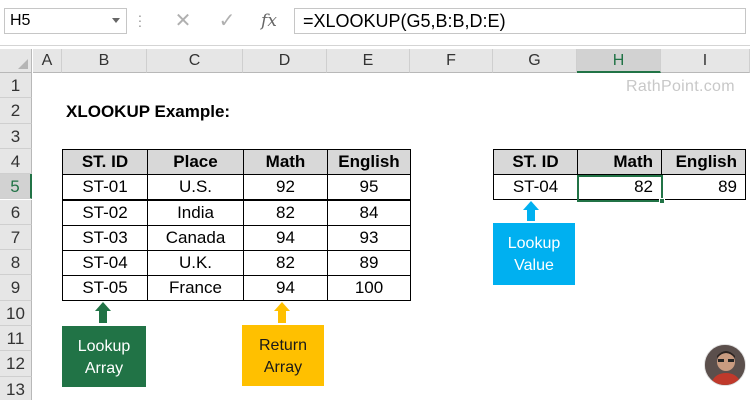  What do you see at coordinates (662, 201) in the screenshot?
I see `fill-handle` at bounding box center [662, 201].